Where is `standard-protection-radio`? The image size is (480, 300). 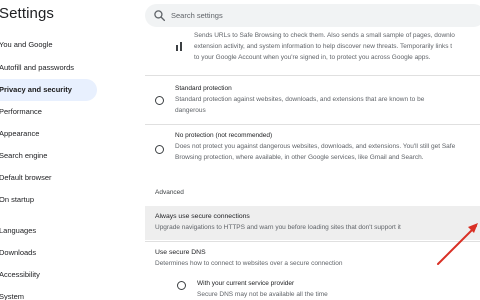 standard-protection-radio is located at coordinates (159, 100).